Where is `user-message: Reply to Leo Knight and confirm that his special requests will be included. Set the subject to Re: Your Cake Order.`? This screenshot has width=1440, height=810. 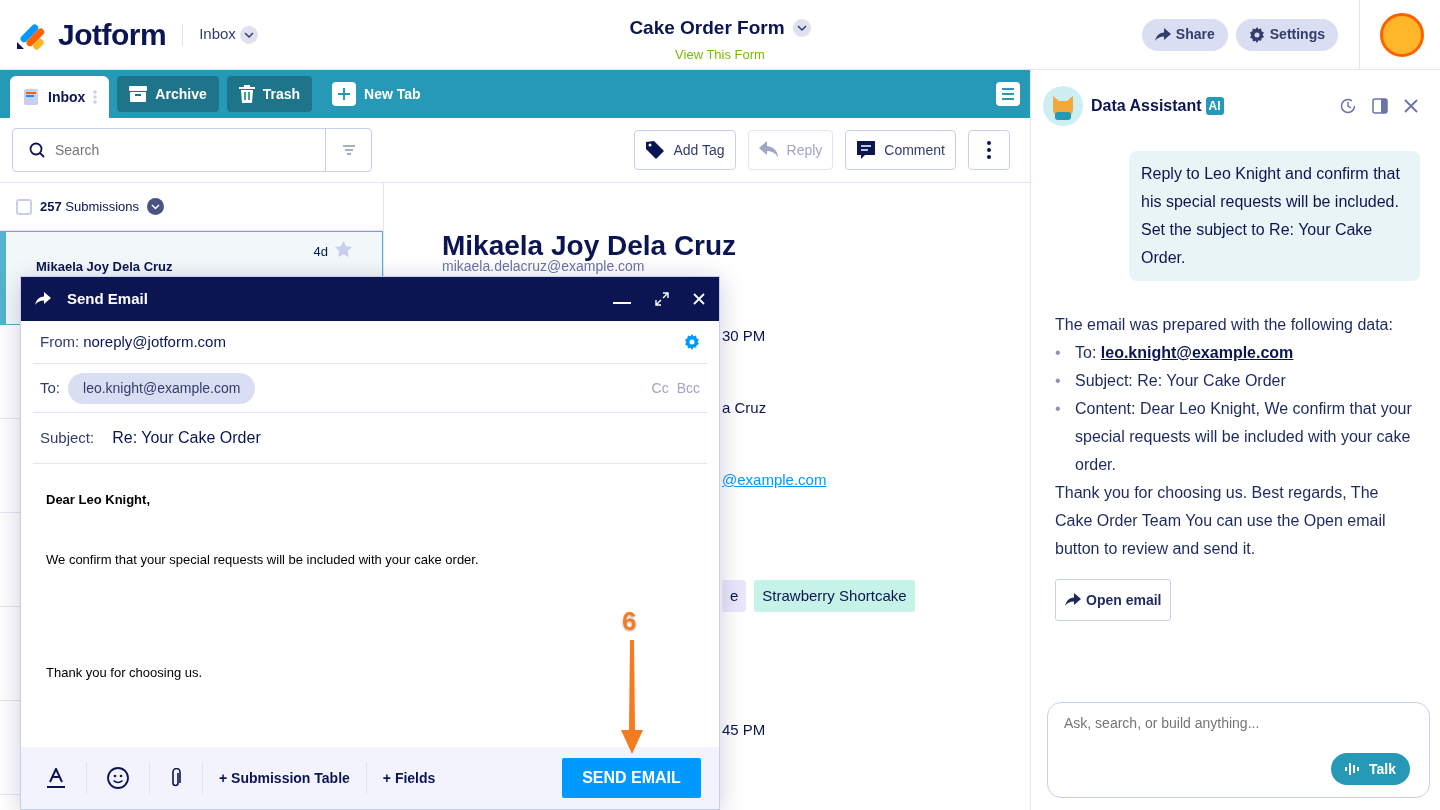 user-message: Reply to Leo Knight and confirm that his special requests will be included. Set the subject to Re: Your Cake Order. is located at coordinates (1274, 216).